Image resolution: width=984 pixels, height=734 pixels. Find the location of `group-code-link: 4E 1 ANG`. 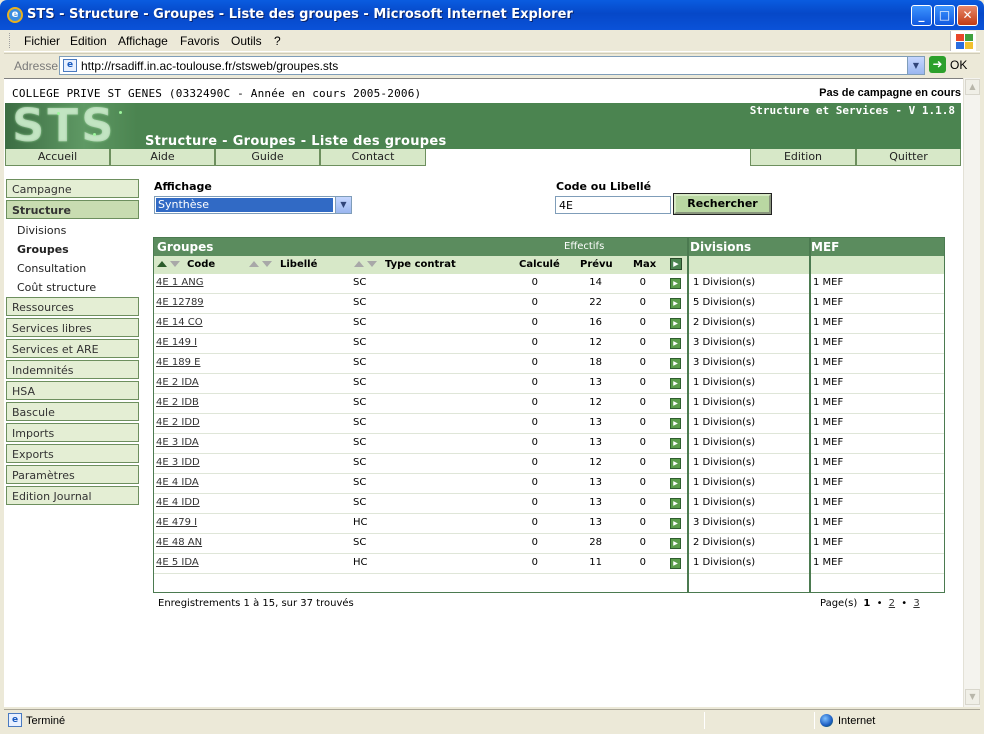

group-code-link: 4E 1 ANG is located at coordinates (179, 282).